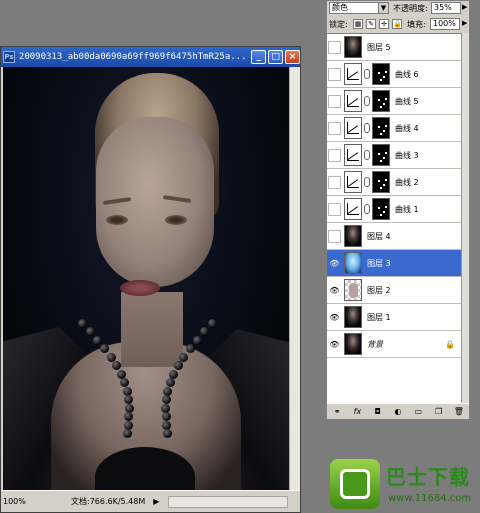 The image size is (480, 513). What do you see at coordinates (16, 501) in the screenshot?
I see `zoom-level: 100%` at bounding box center [16, 501].